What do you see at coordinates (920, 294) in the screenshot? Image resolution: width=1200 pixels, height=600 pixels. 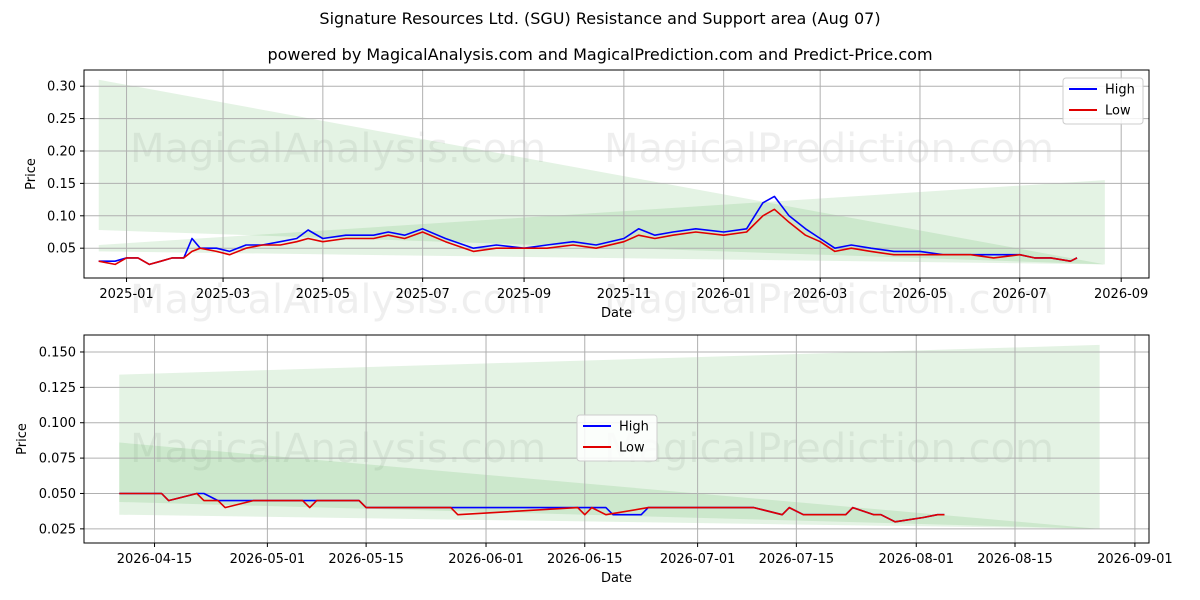 I see `x-tick-label: 2026-05` at bounding box center [920, 294].